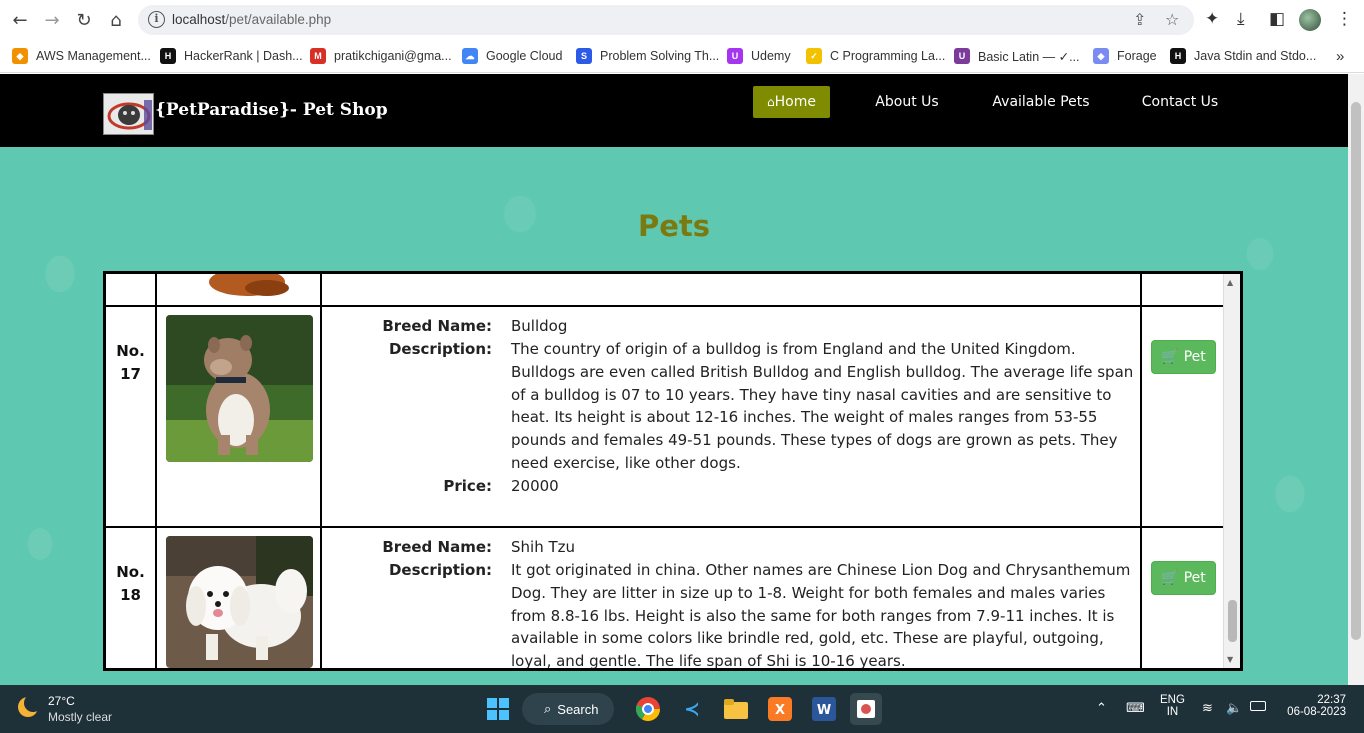 The image size is (1364, 733). What do you see at coordinates (470, 56) in the screenshot?
I see `google-cloud-icon: ☁` at bounding box center [470, 56].